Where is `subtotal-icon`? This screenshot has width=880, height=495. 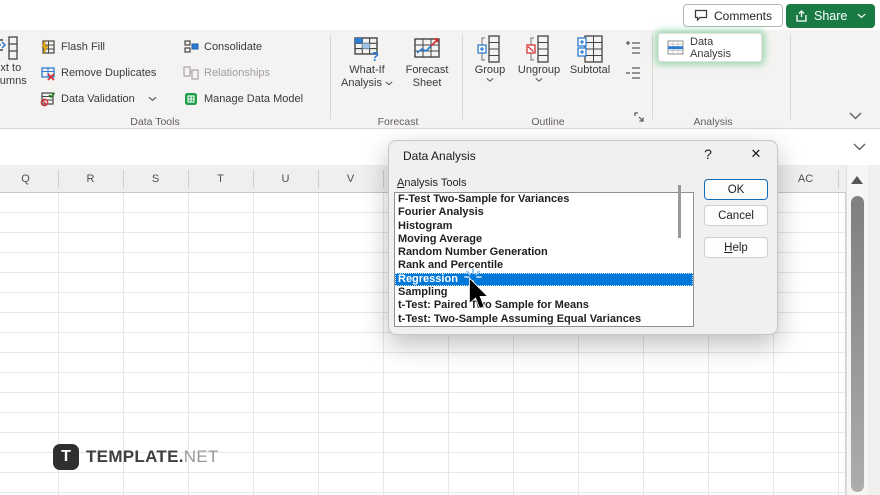
subtotal-icon is located at coordinates (590, 49).